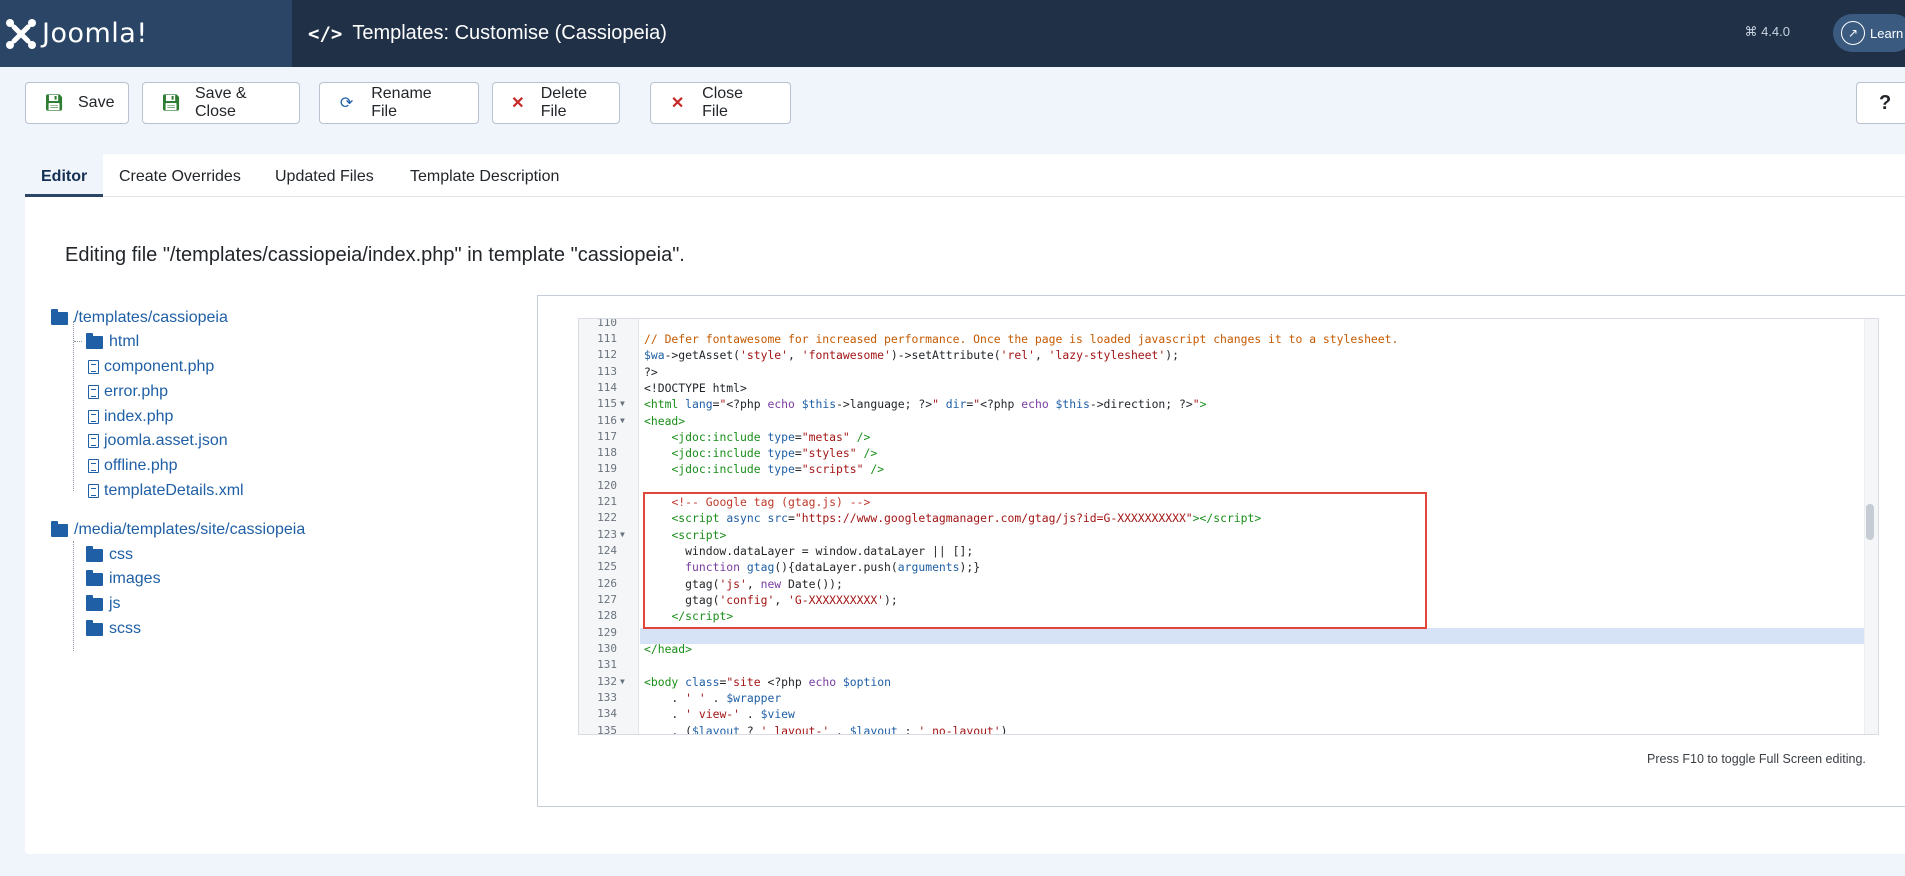 The width and height of the screenshot is (1905, 876). What do you see at coordinates (607, 354) in the screenshot?
I see `line-number: 112` at bounding box center [607, 354].